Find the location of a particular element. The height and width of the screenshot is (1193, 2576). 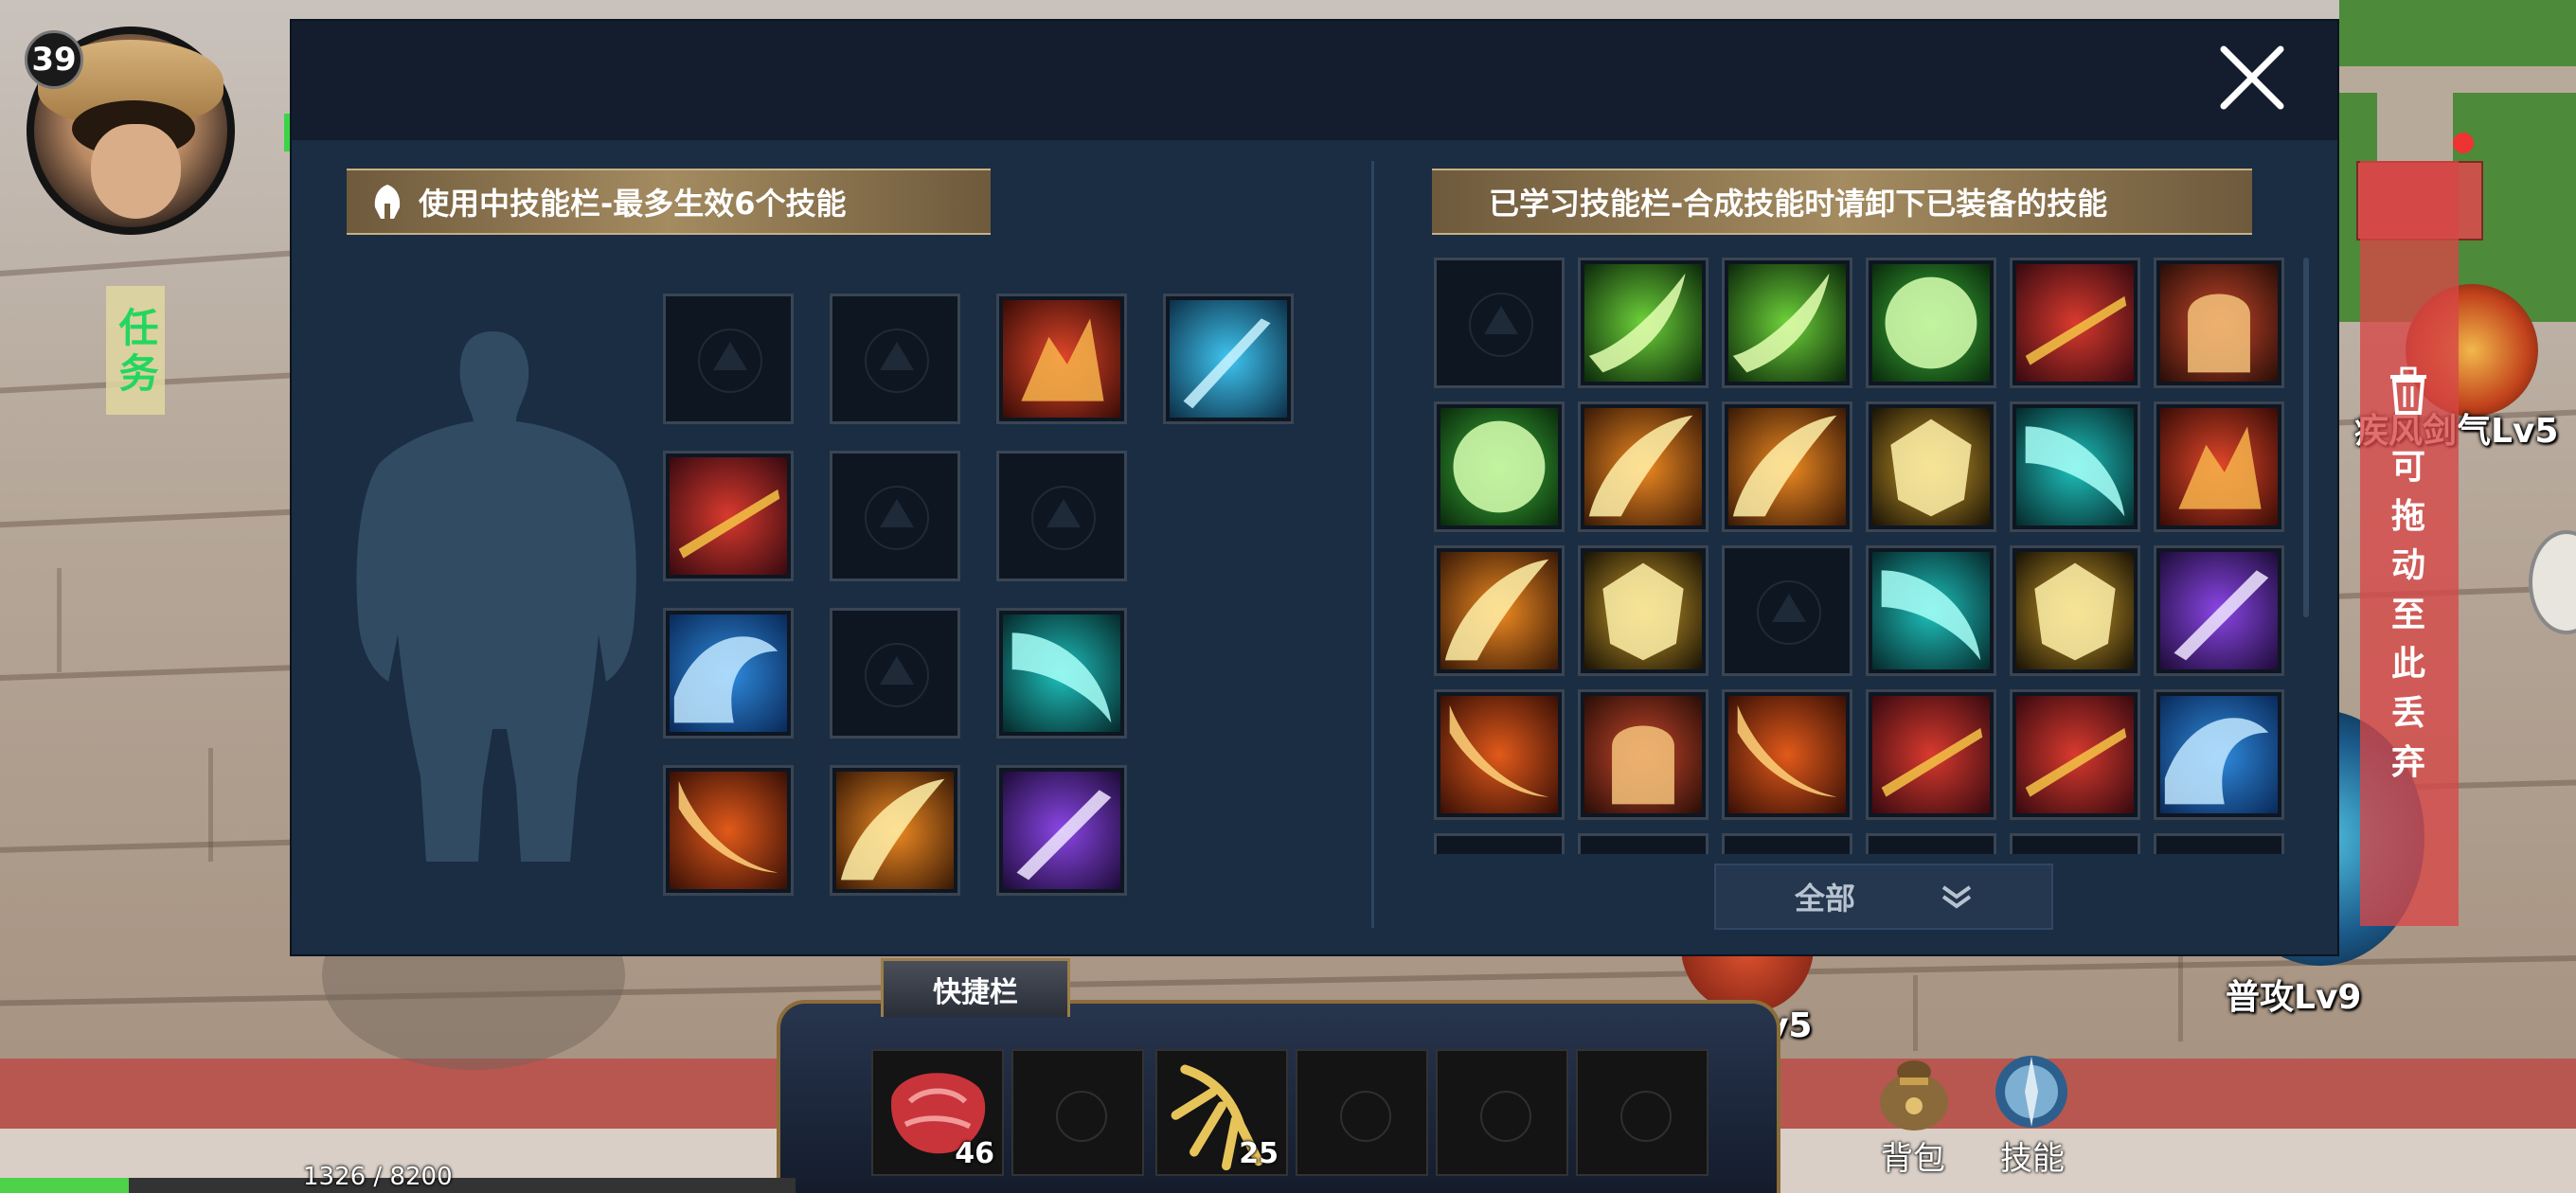

bag-icon is located at coordinates (1914, 1091).